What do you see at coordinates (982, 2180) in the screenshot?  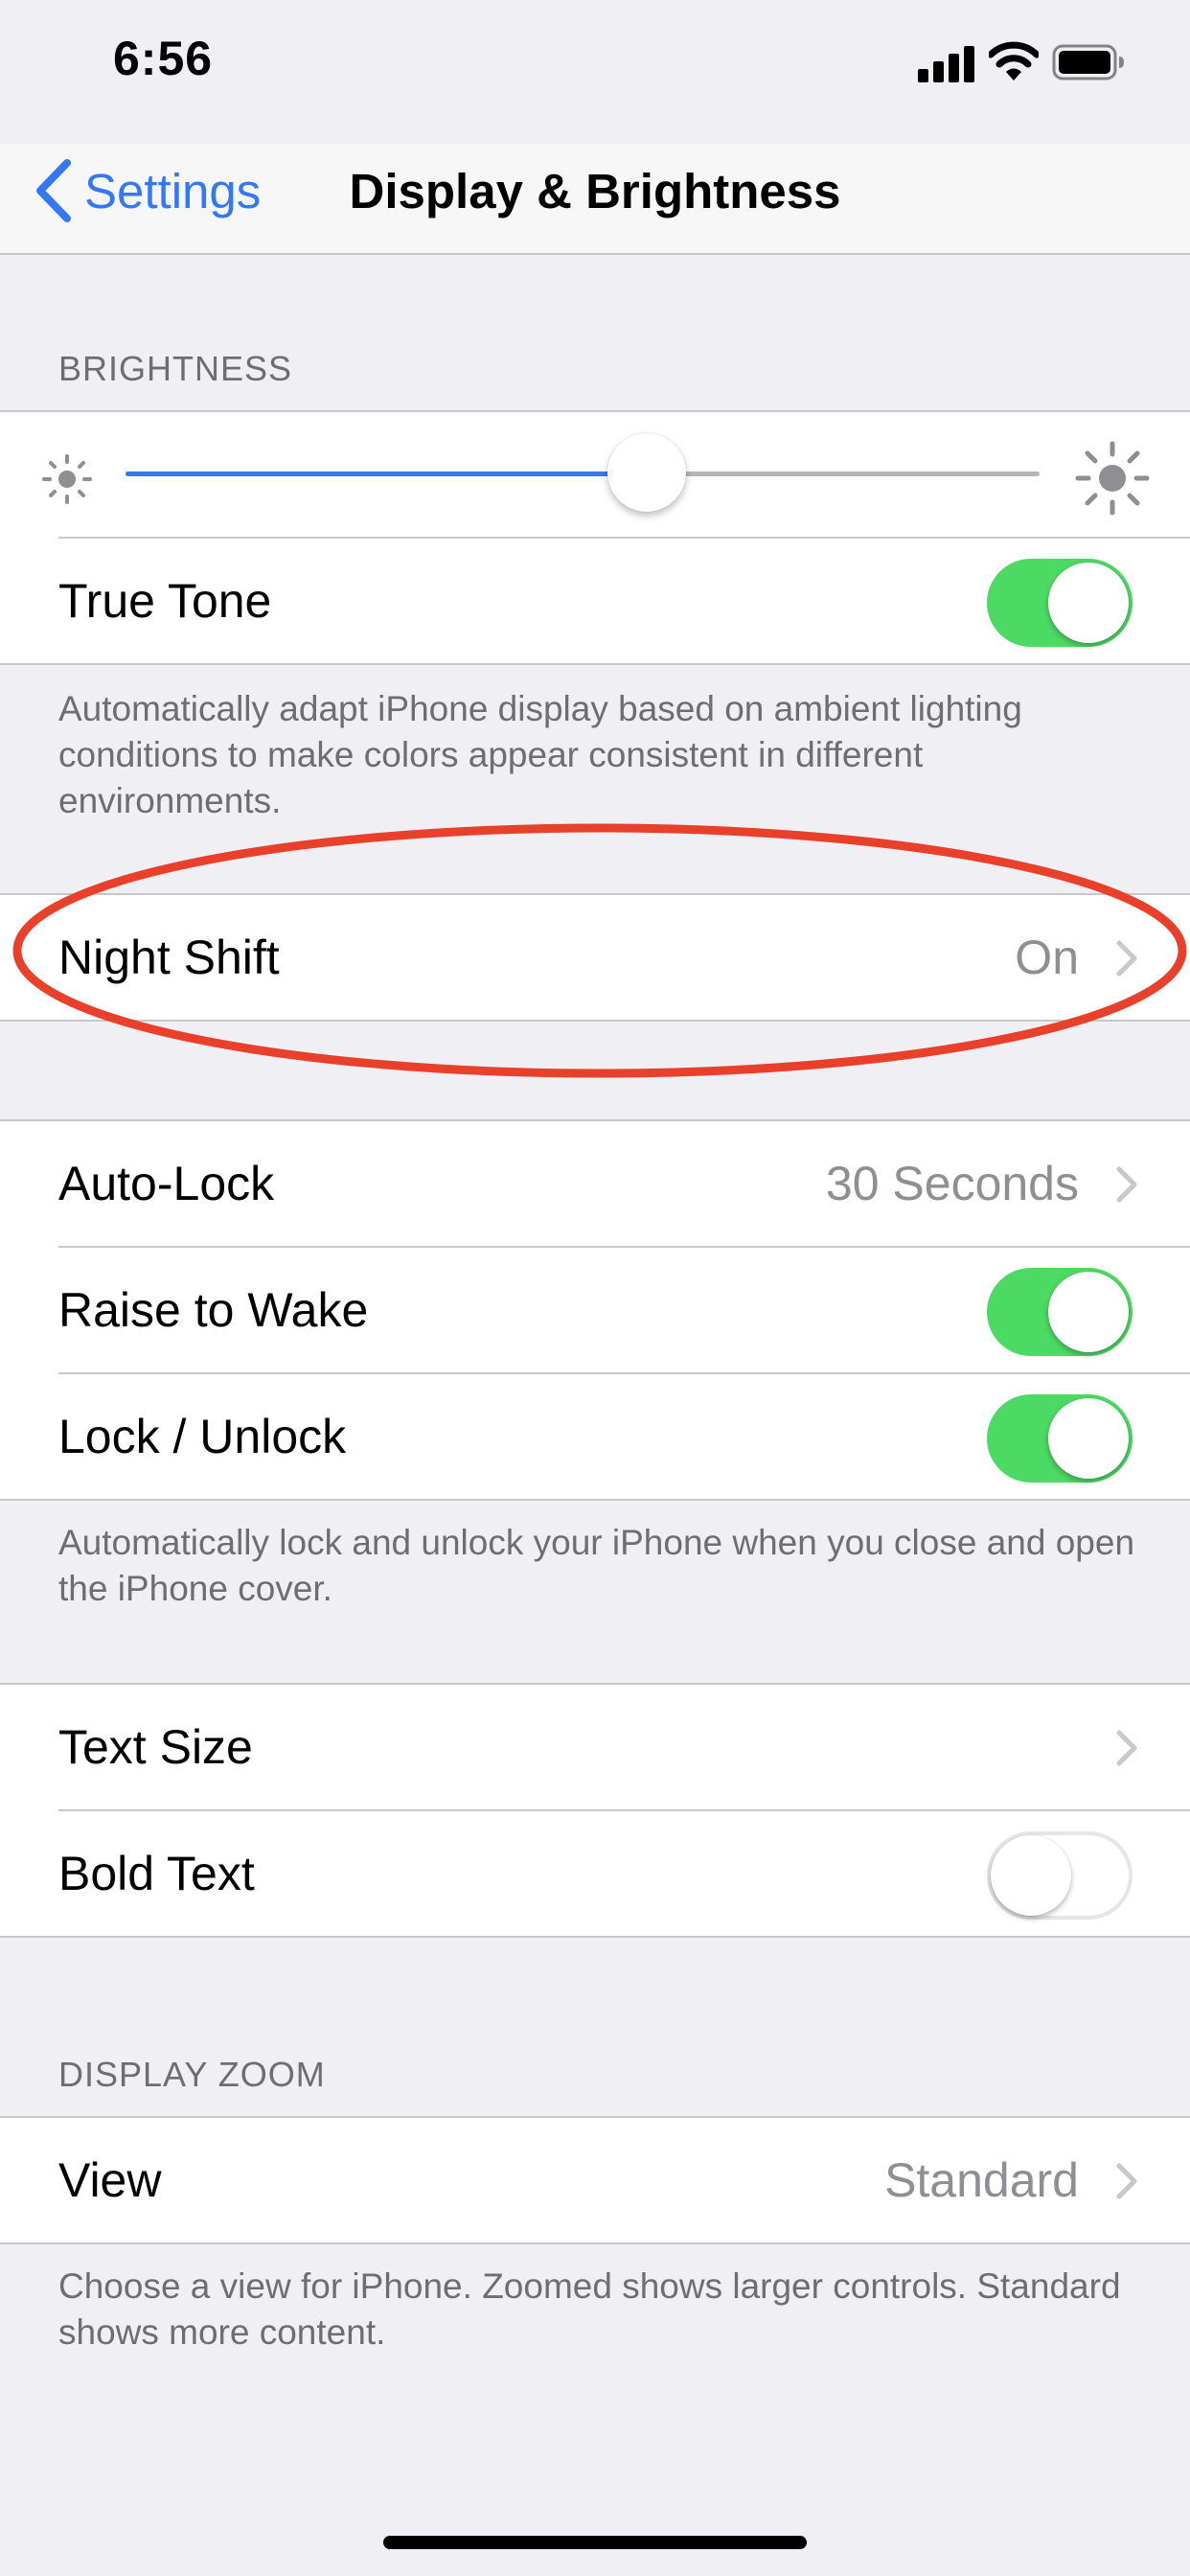 I see `view-value: Standard` at bounding box center [982, 2180].